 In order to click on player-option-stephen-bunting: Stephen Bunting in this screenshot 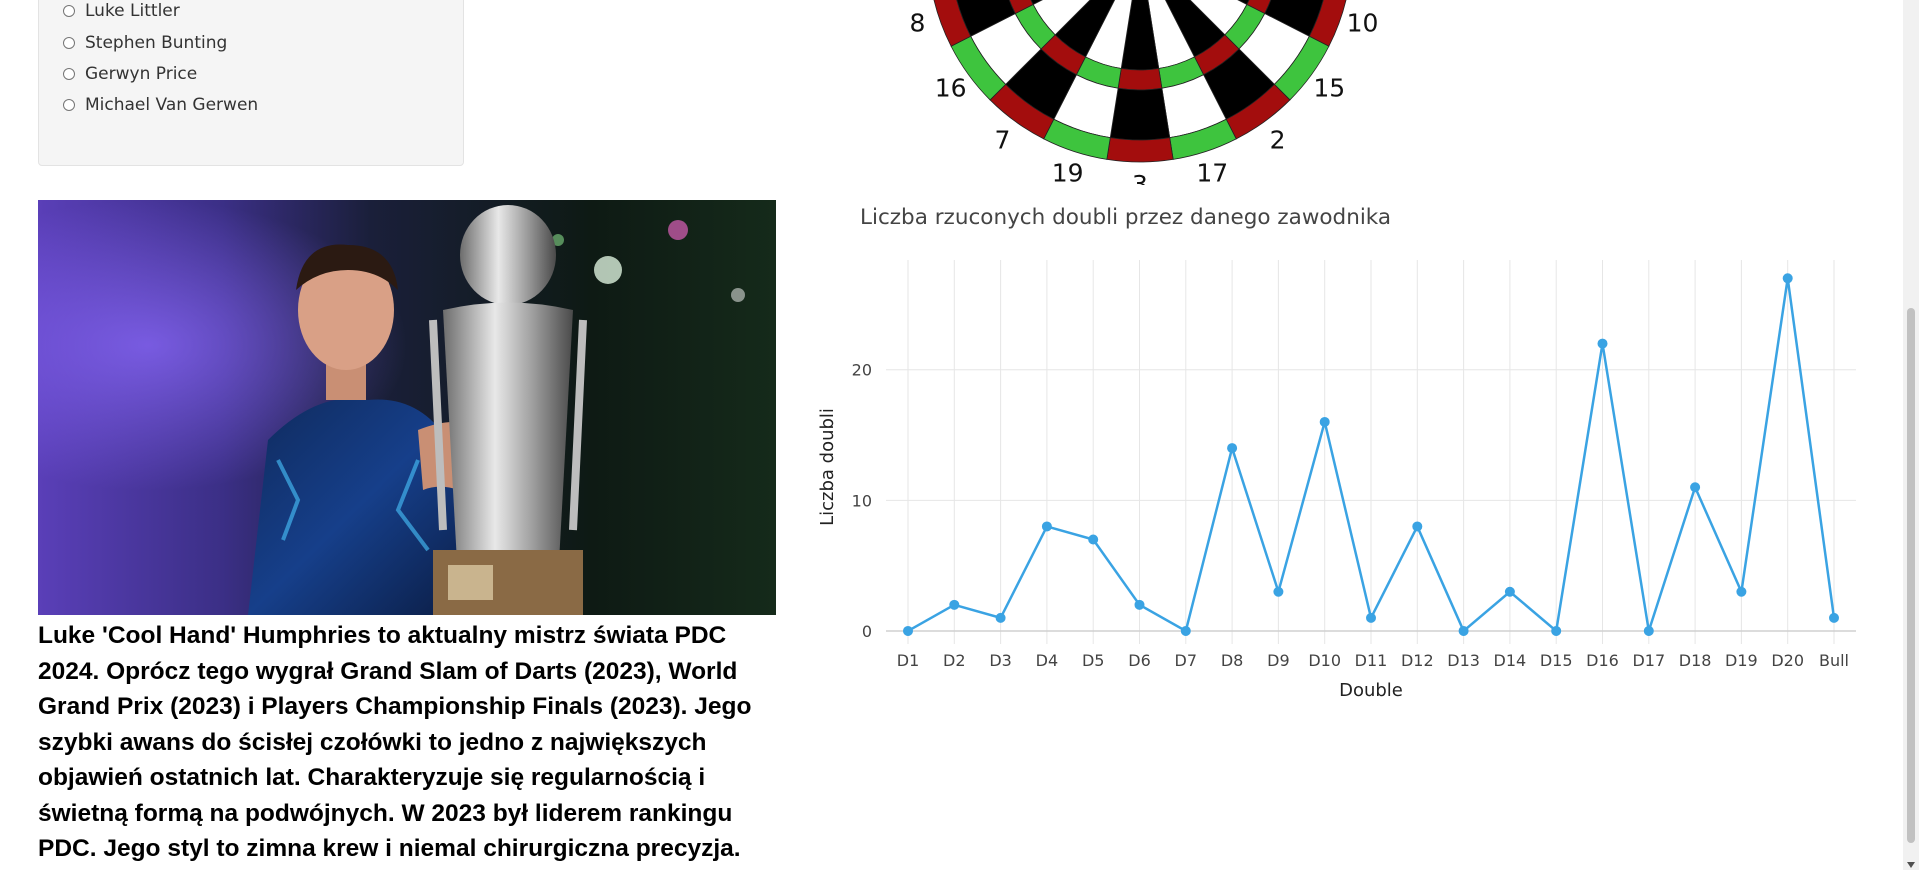, I will do `click(145, 43)`.